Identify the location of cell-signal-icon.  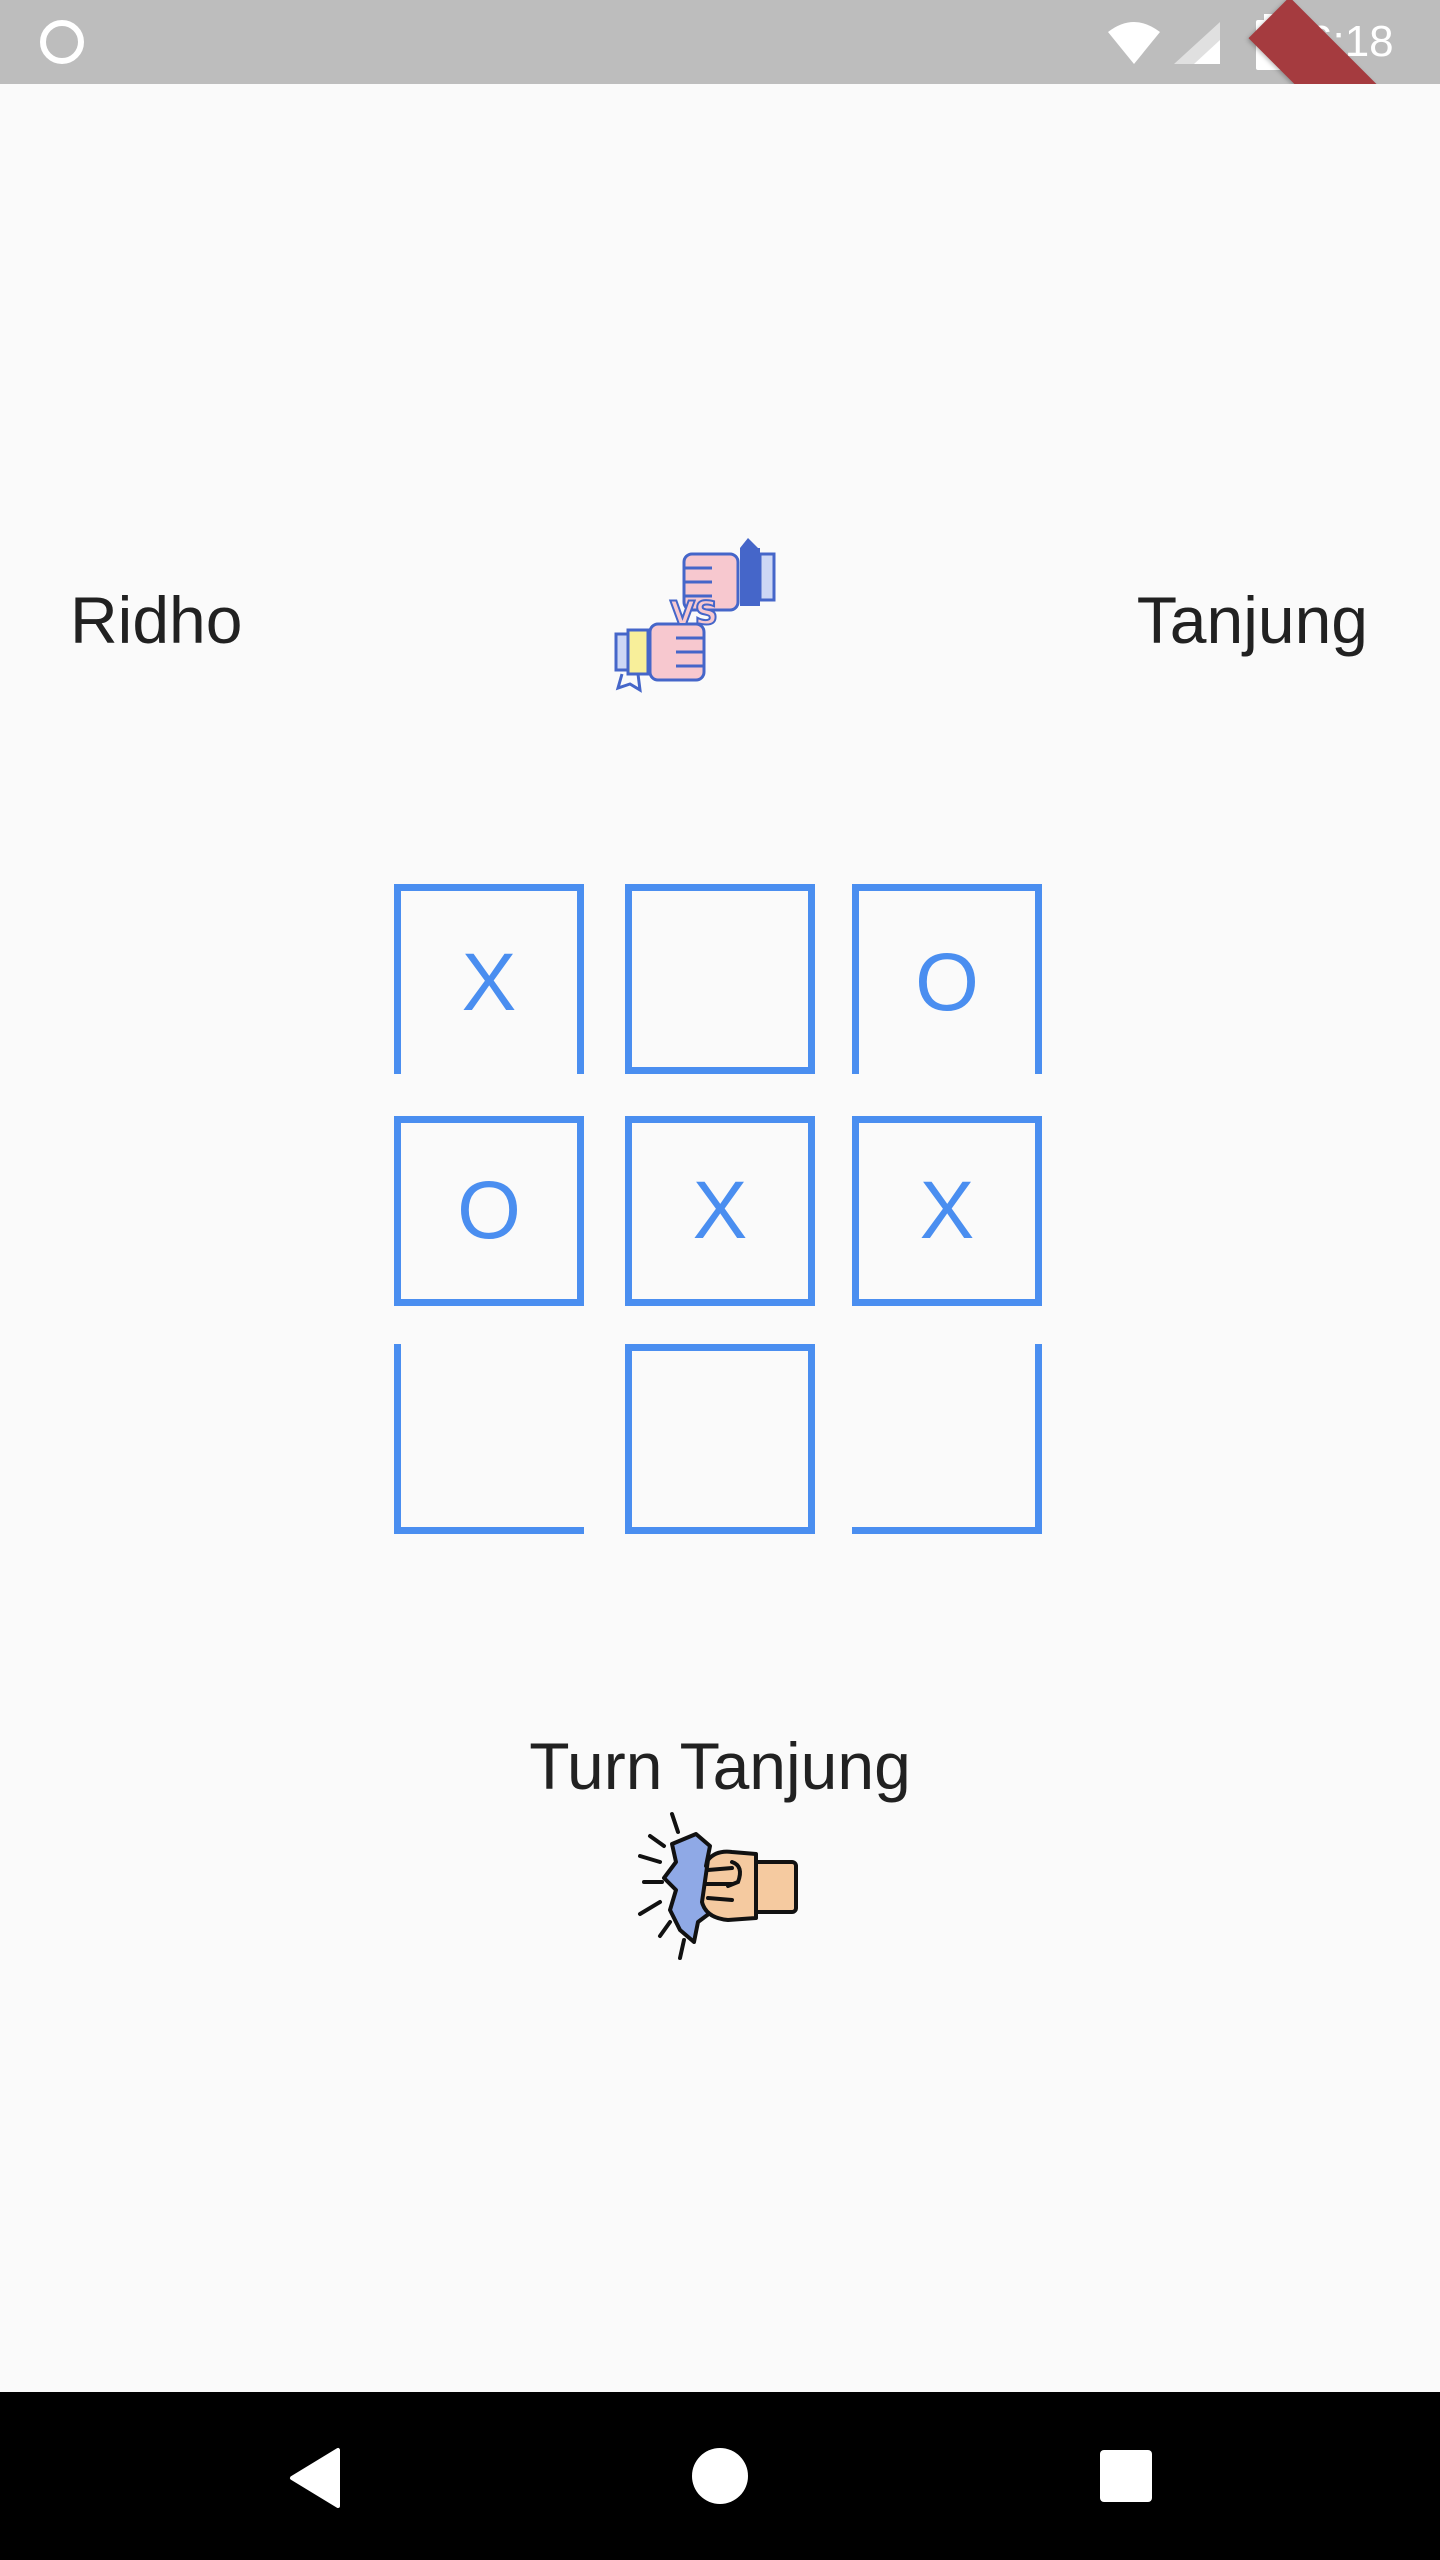
(1197, 43).